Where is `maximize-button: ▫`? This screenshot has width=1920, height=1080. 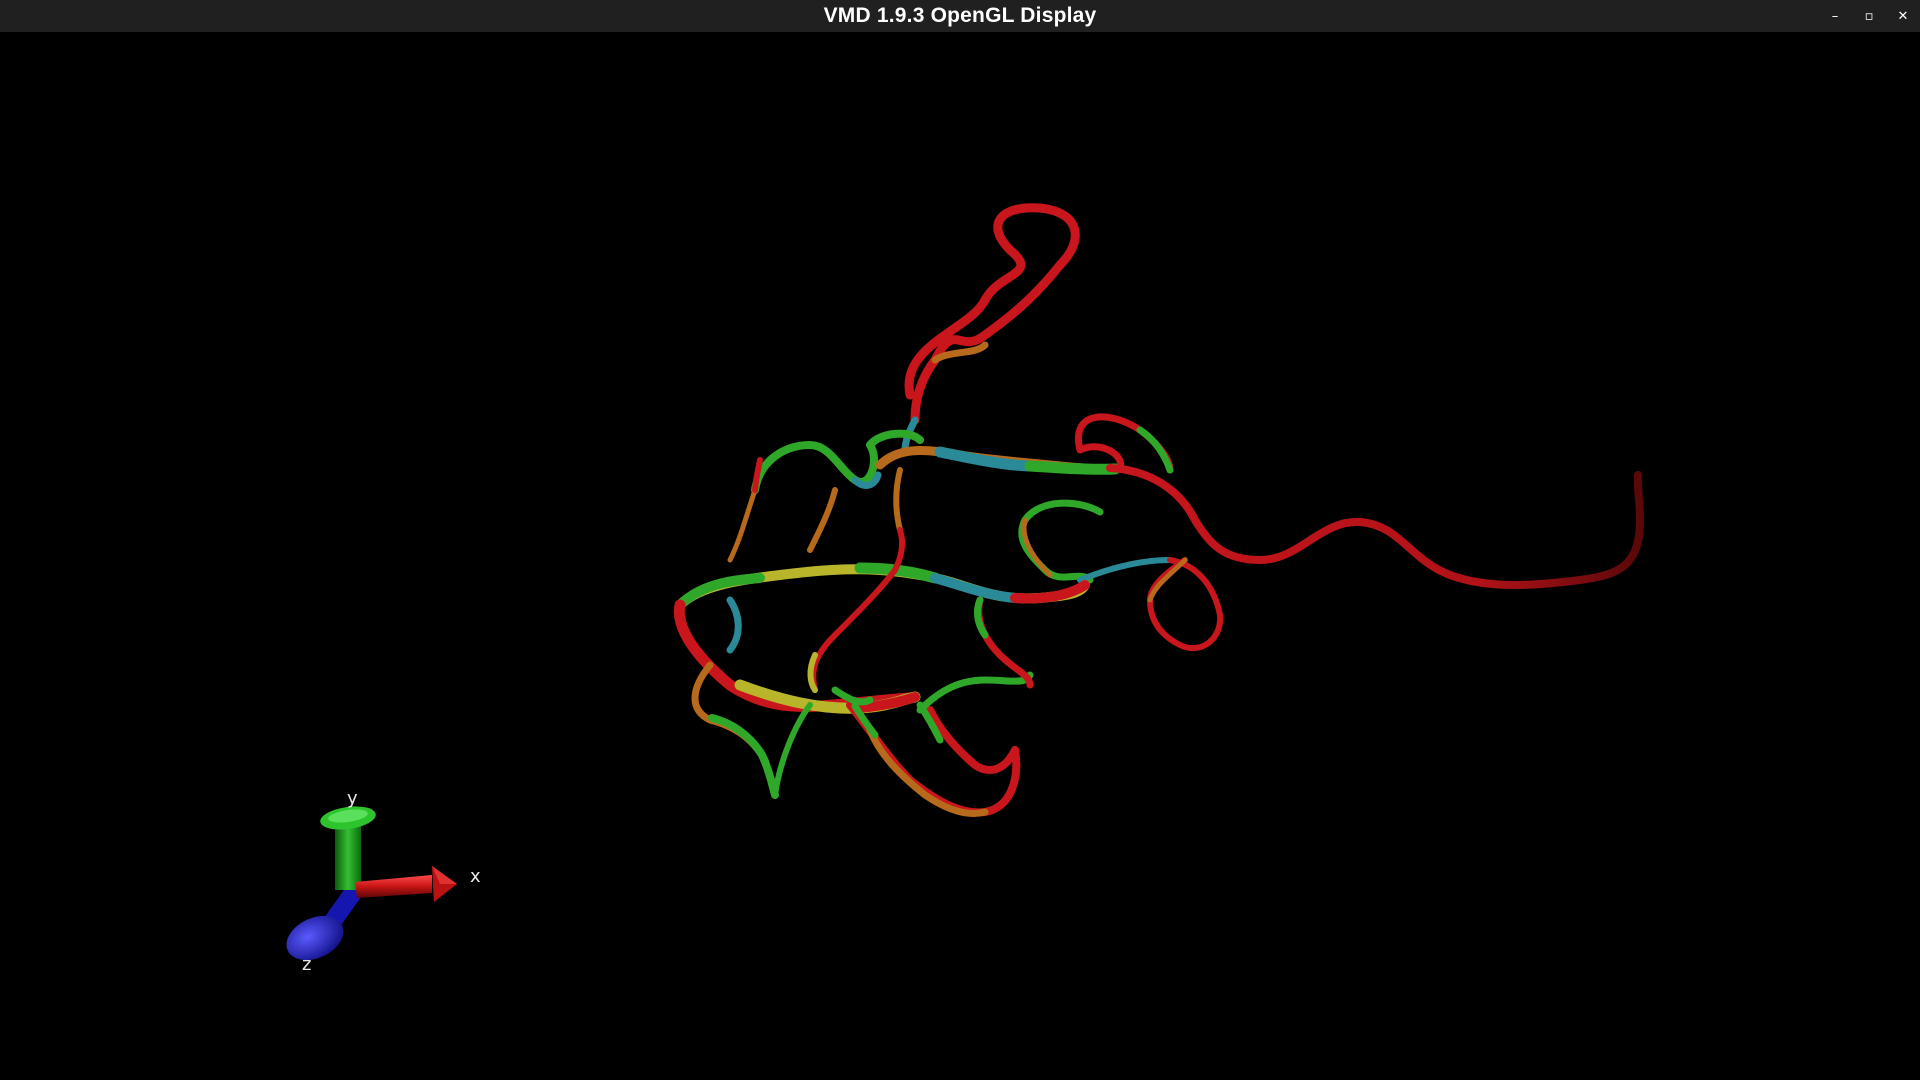
maximize-button: ▫ is located at coordinates (1869, 16).